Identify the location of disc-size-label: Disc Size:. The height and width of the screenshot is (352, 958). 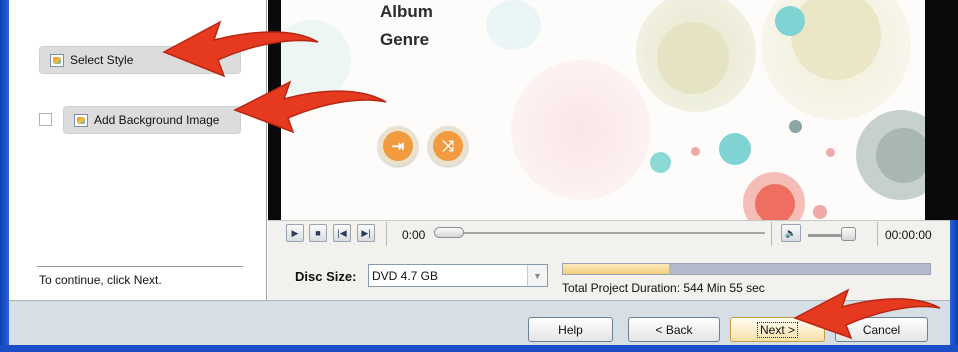
(326, 276).